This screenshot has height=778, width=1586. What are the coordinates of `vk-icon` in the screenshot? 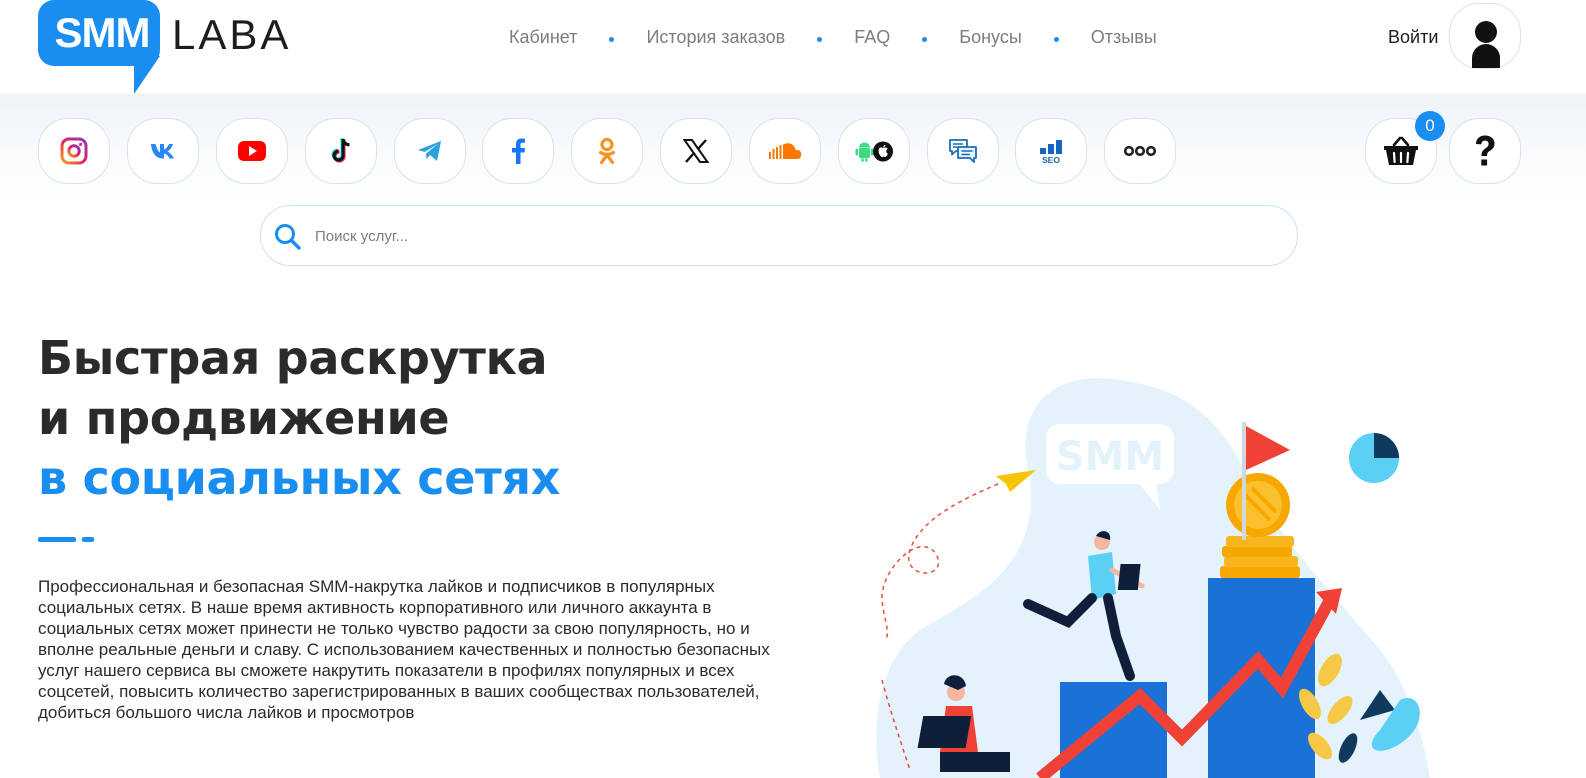 It's located at (162, 151).